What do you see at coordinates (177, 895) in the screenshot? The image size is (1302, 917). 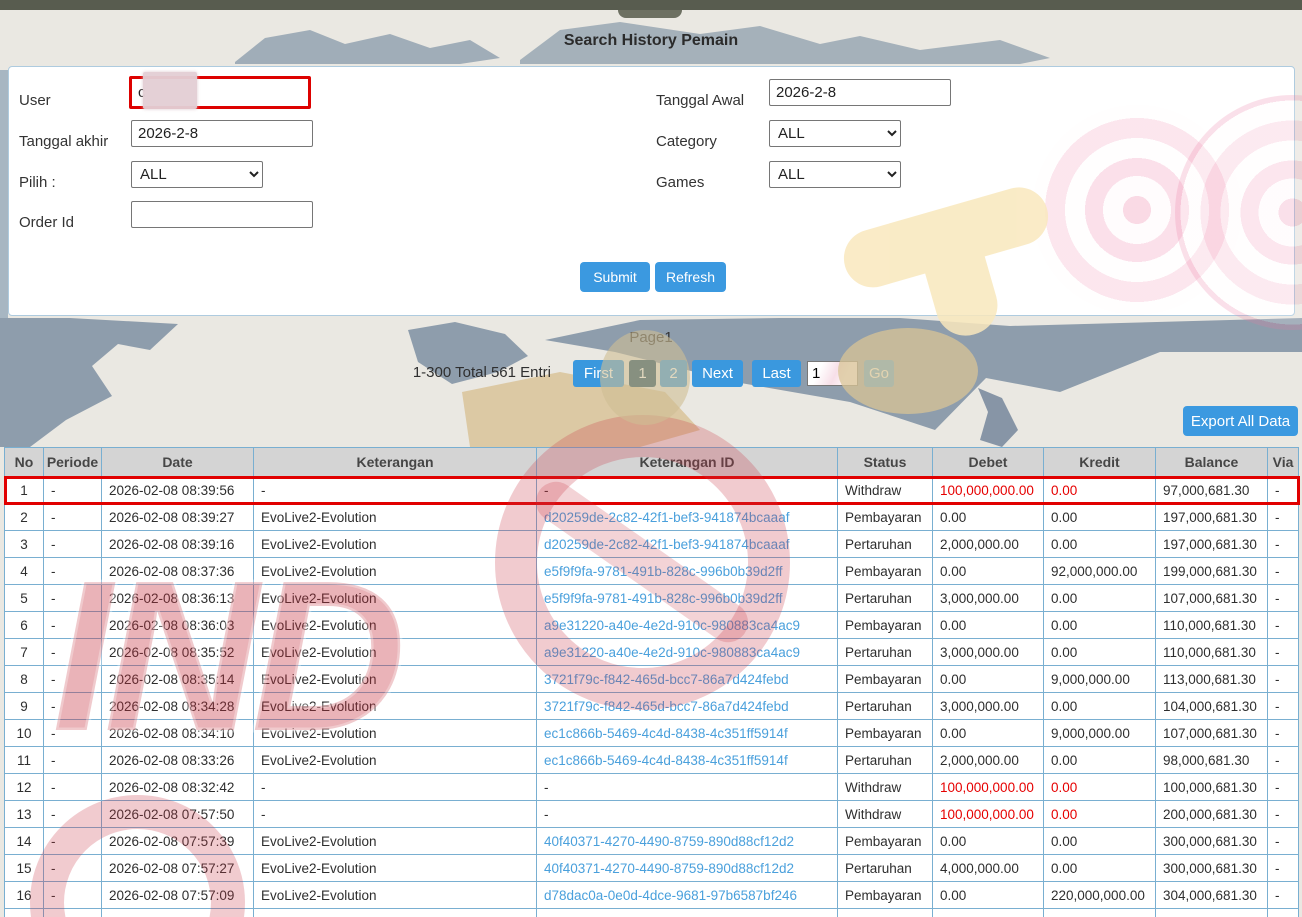 I see `cell-date: 2026-02-08 07:57:09` at bounding box center [177, 895].